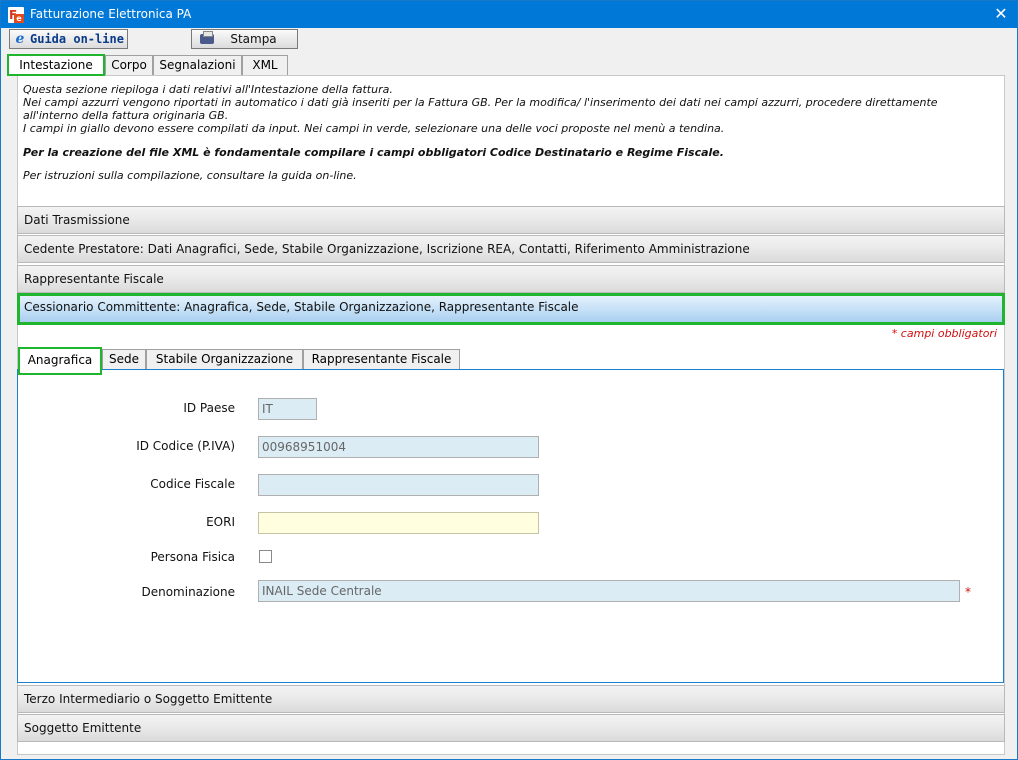  Describe the element at coordinates (398, 523) in the screenshot. I see `eori-field` at that location.